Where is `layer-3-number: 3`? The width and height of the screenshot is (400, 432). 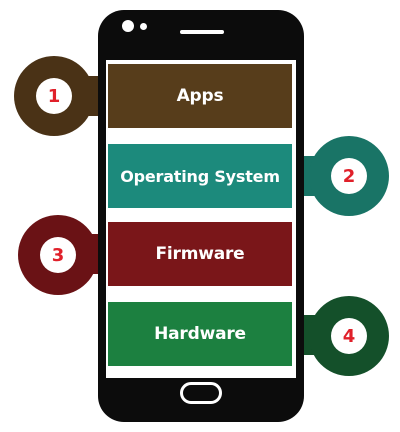 layer-3-number: 3 is located at coordinates (58, 255).